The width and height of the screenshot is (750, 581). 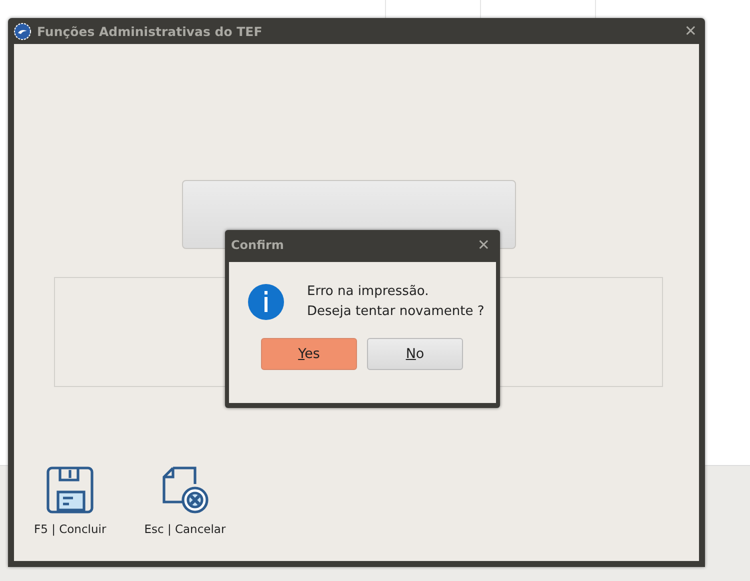 What do you see at coordinates (258, 245) in the screenshot?
I see `dialog-title: Confirm` at bounding box center [258, 245].